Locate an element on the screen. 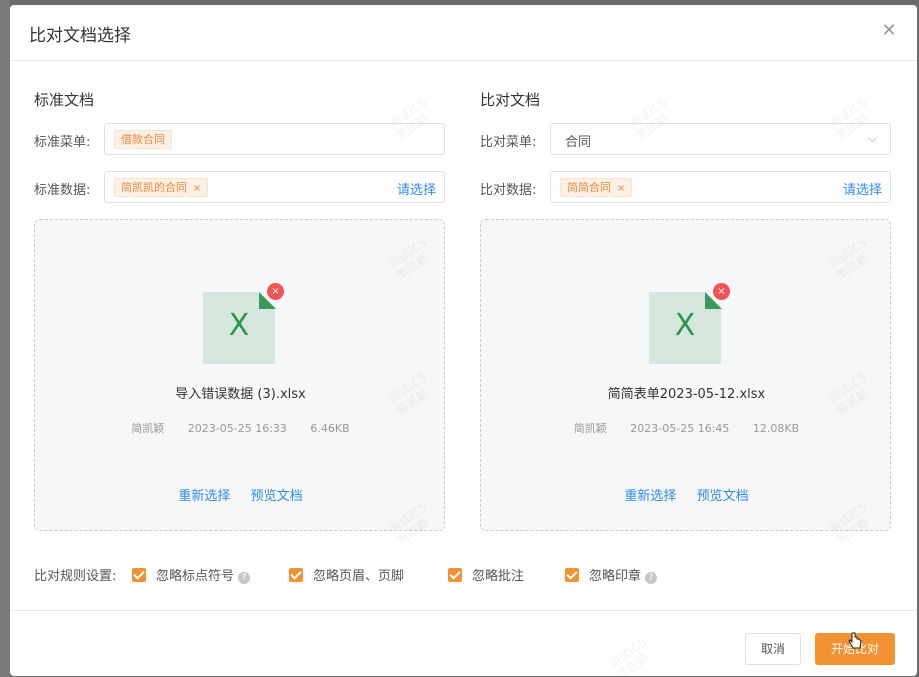  rule-label: 忽略页眉、页脚 is located at coordinates (359, 576).